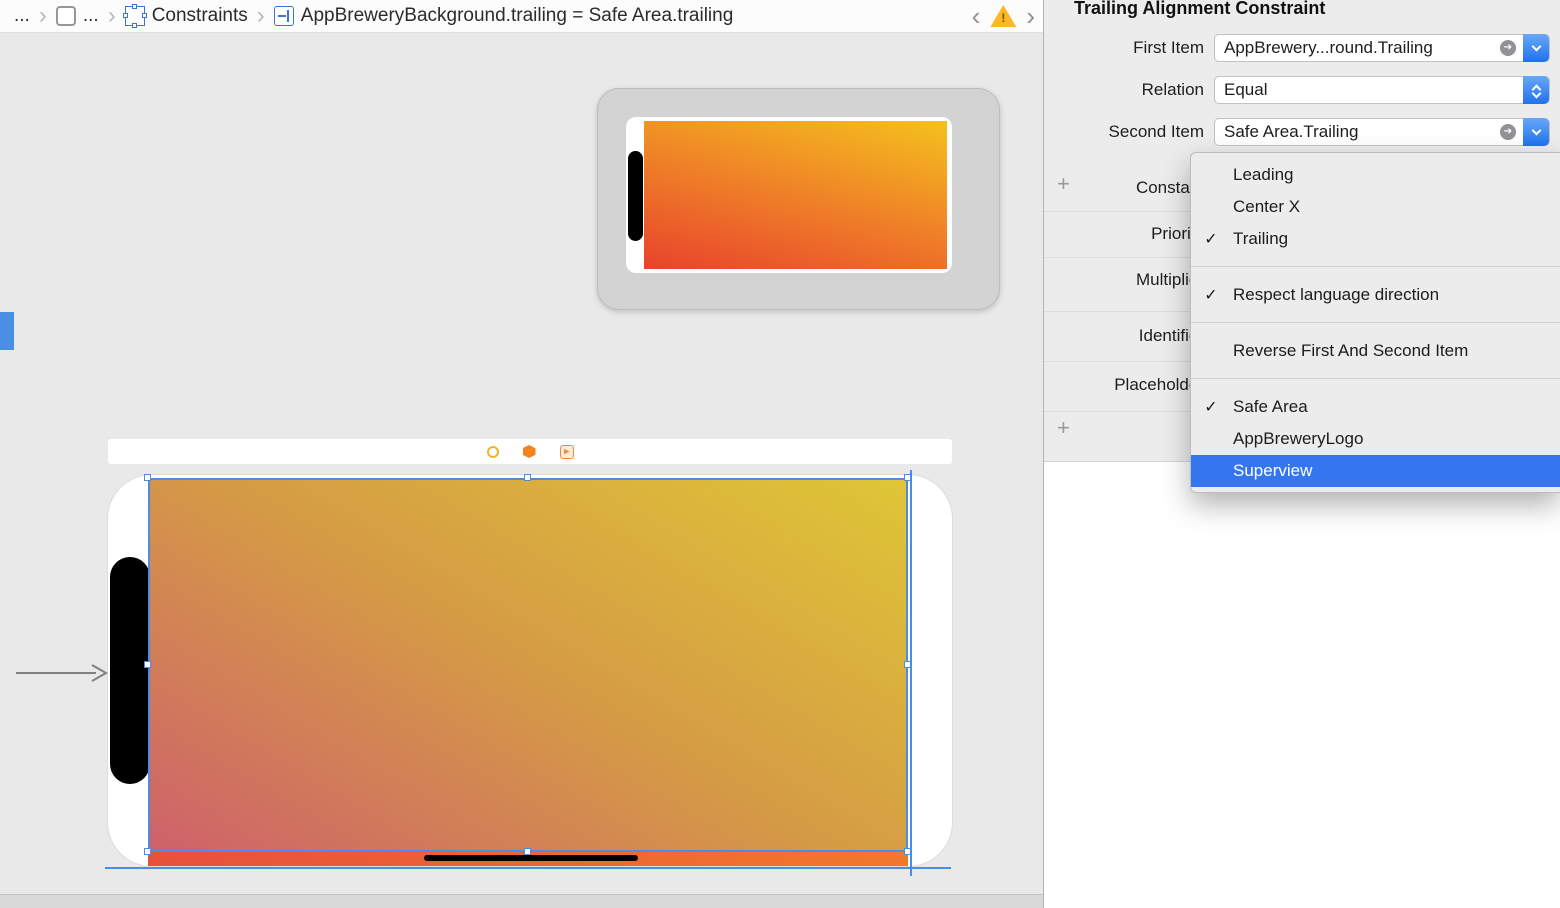 Image resolution: width=1560 pixels, height=908 pixels. I want to click on view-controller-header-bar, so click(530, 451).